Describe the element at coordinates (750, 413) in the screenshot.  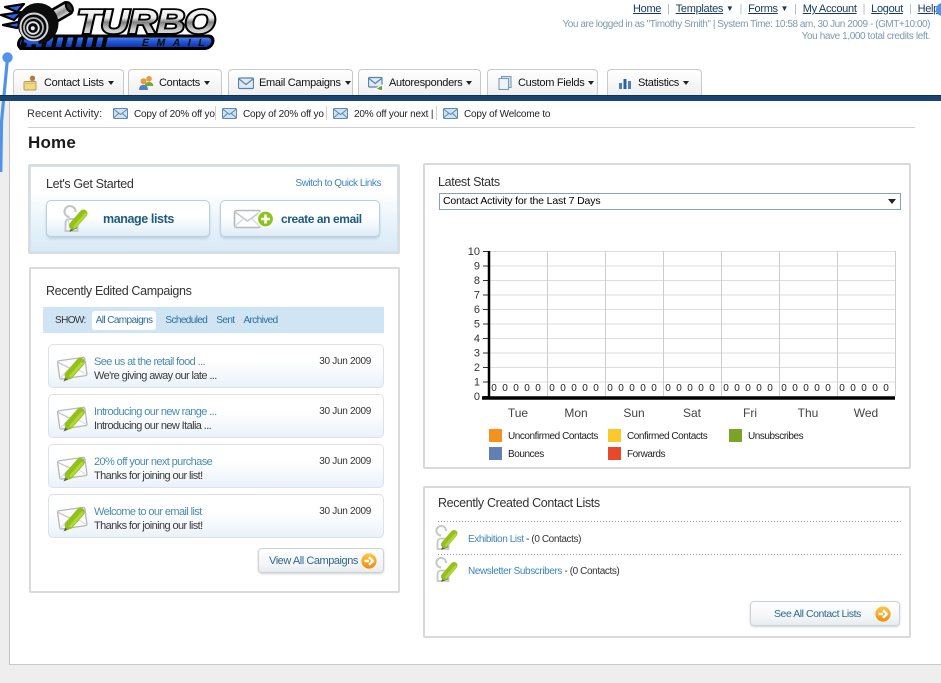
I see `svg-text: Fri` at that location.